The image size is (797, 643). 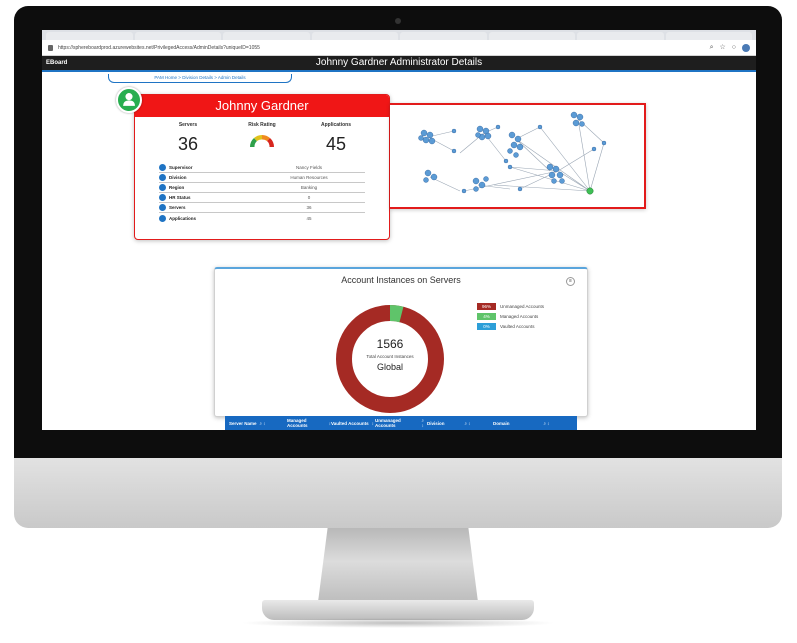 I want to click on zoom-icon: ⌕, so click(x=712, y=47).